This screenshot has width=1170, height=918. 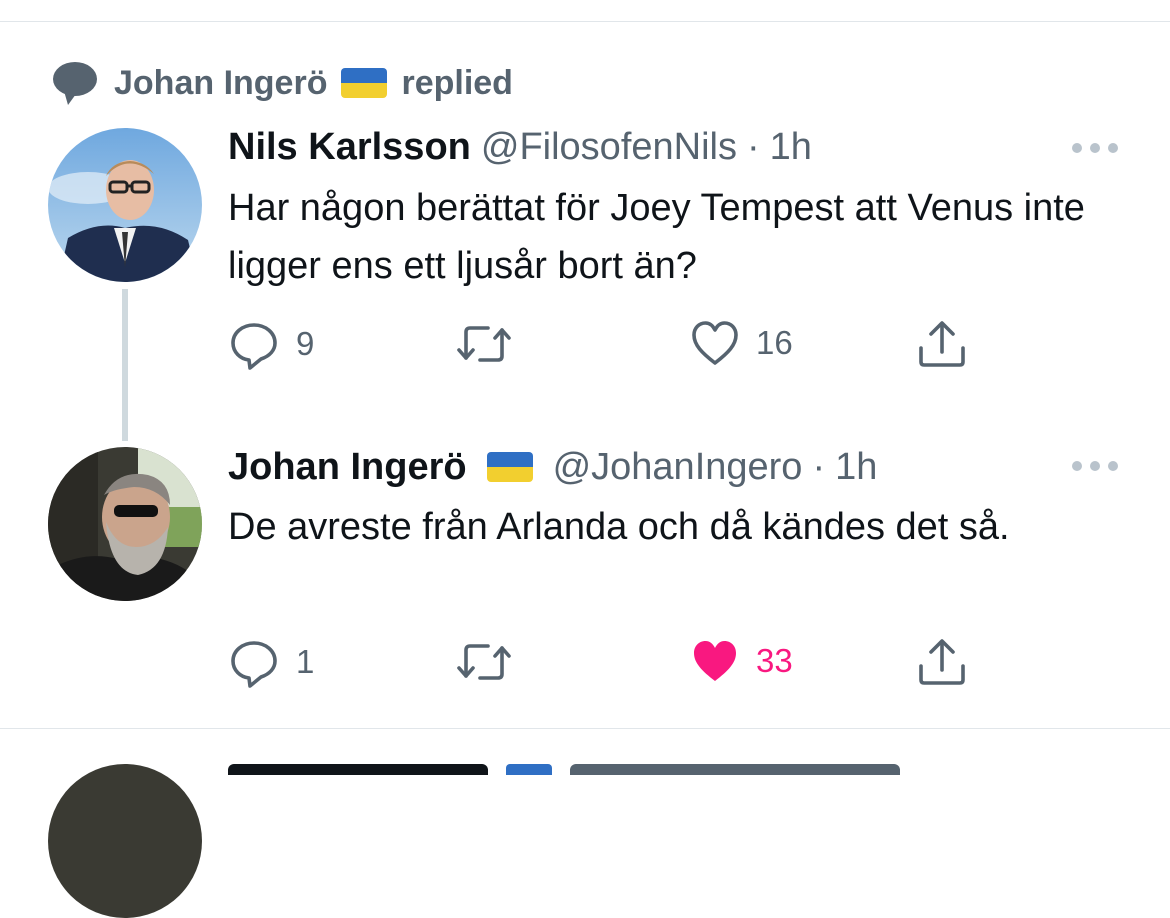 What do you see at coordinates (715, 661) in the screenshot?
I see `heart-filled-icon` at bounding box center [715, 661].